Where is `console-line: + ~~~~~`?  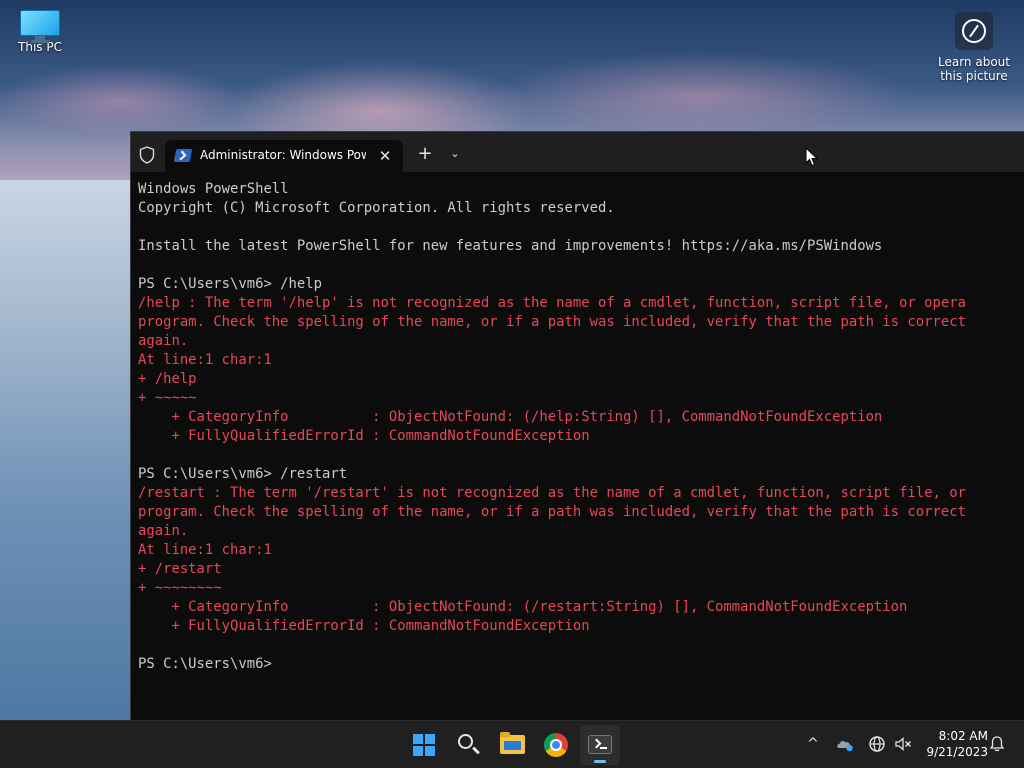 console-line: + ~~~~~ is located at coordinates (167, 398).